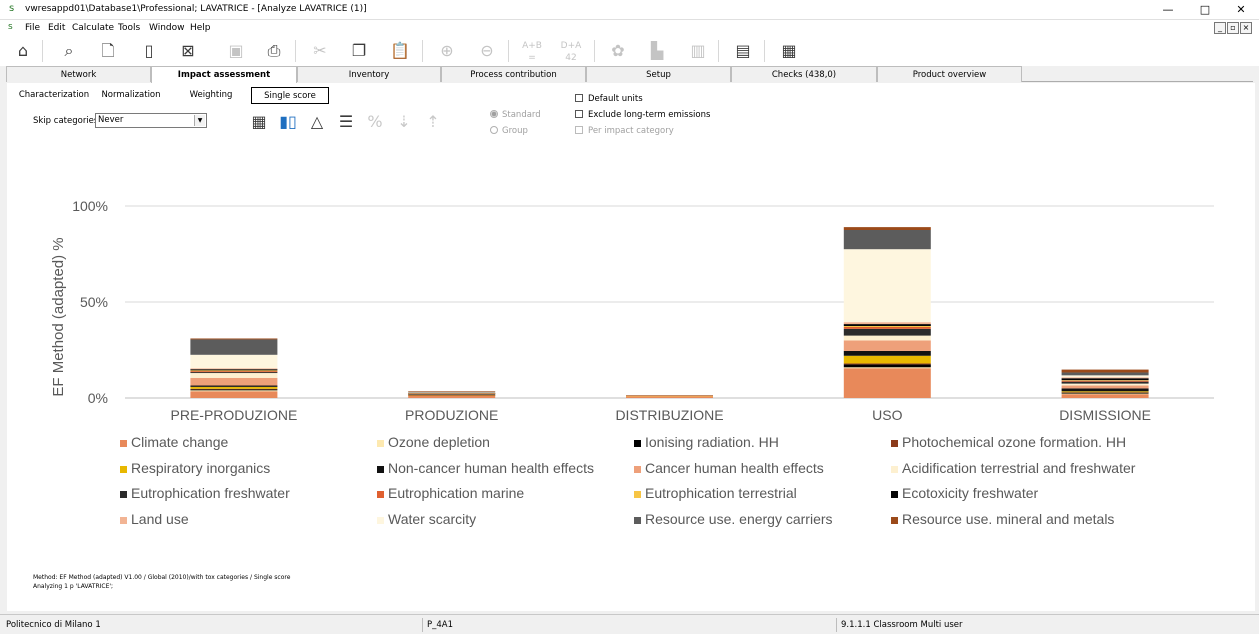  What do you see at coordinates (369, 74) in the screenshot?
I see `tab-inventory: Inventory` at bounding box center [369, 74].